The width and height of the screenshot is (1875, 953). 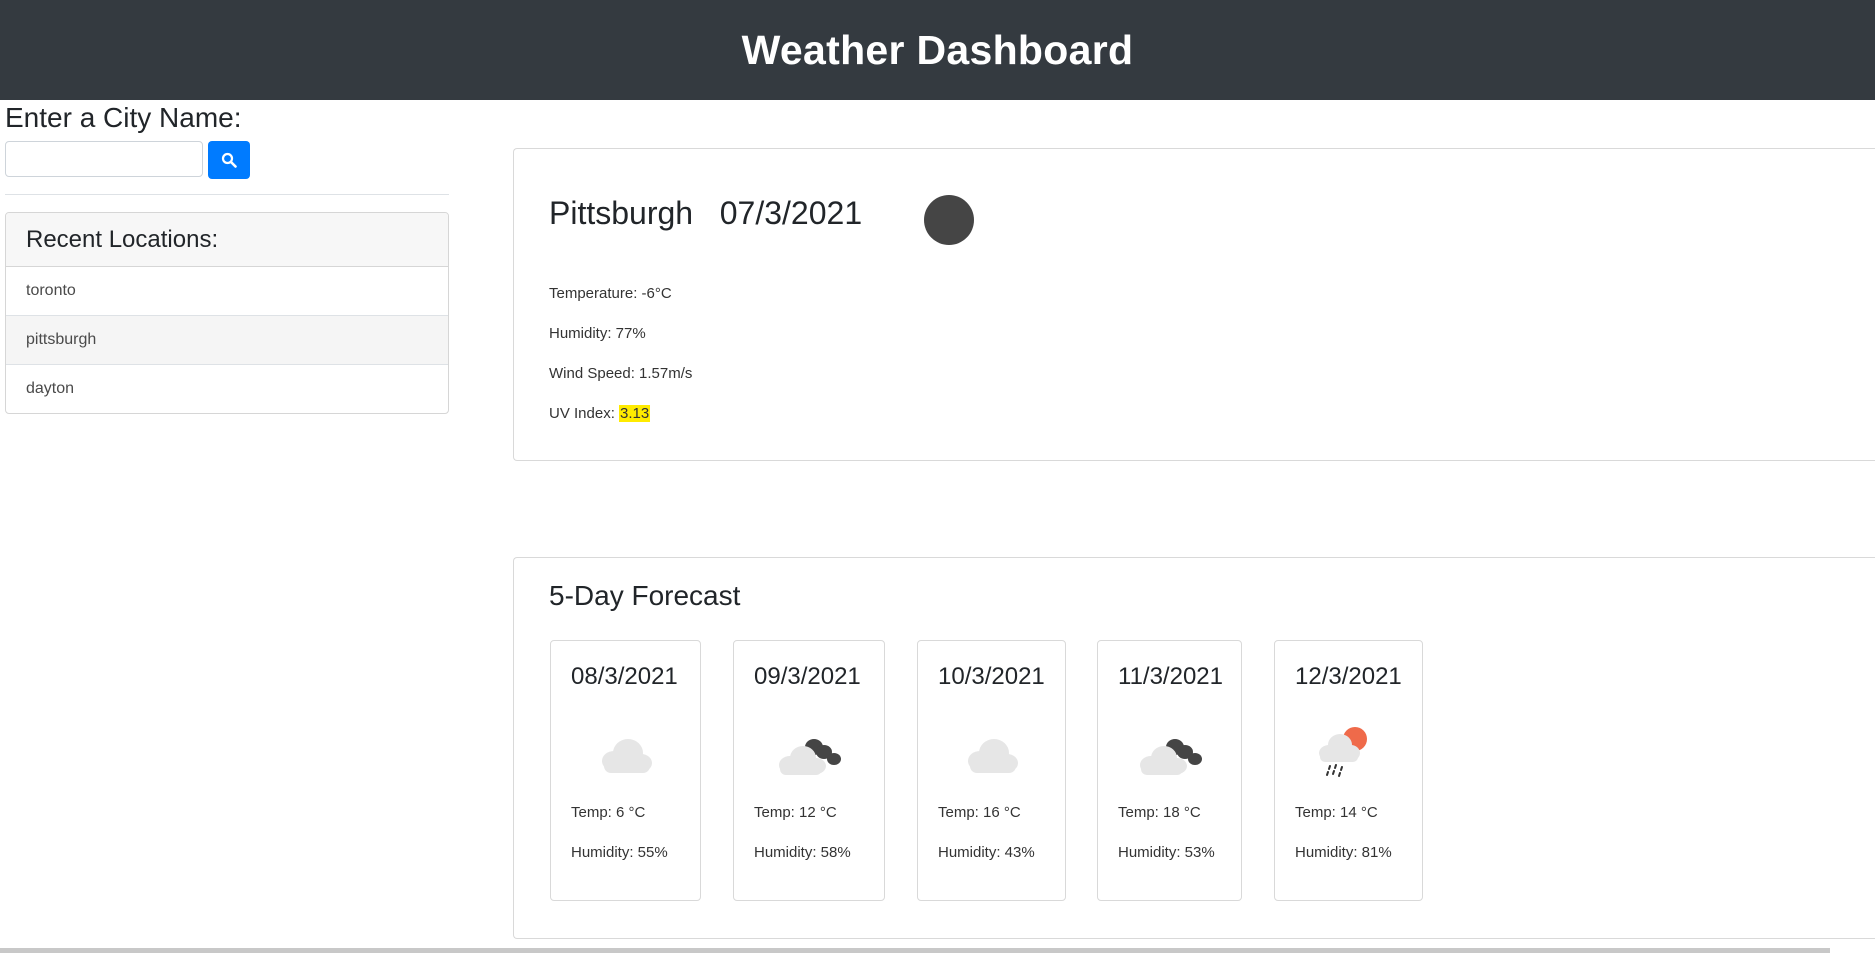 I want to click on header-bar: Weather Dashboard, so click(x=937, y=50).